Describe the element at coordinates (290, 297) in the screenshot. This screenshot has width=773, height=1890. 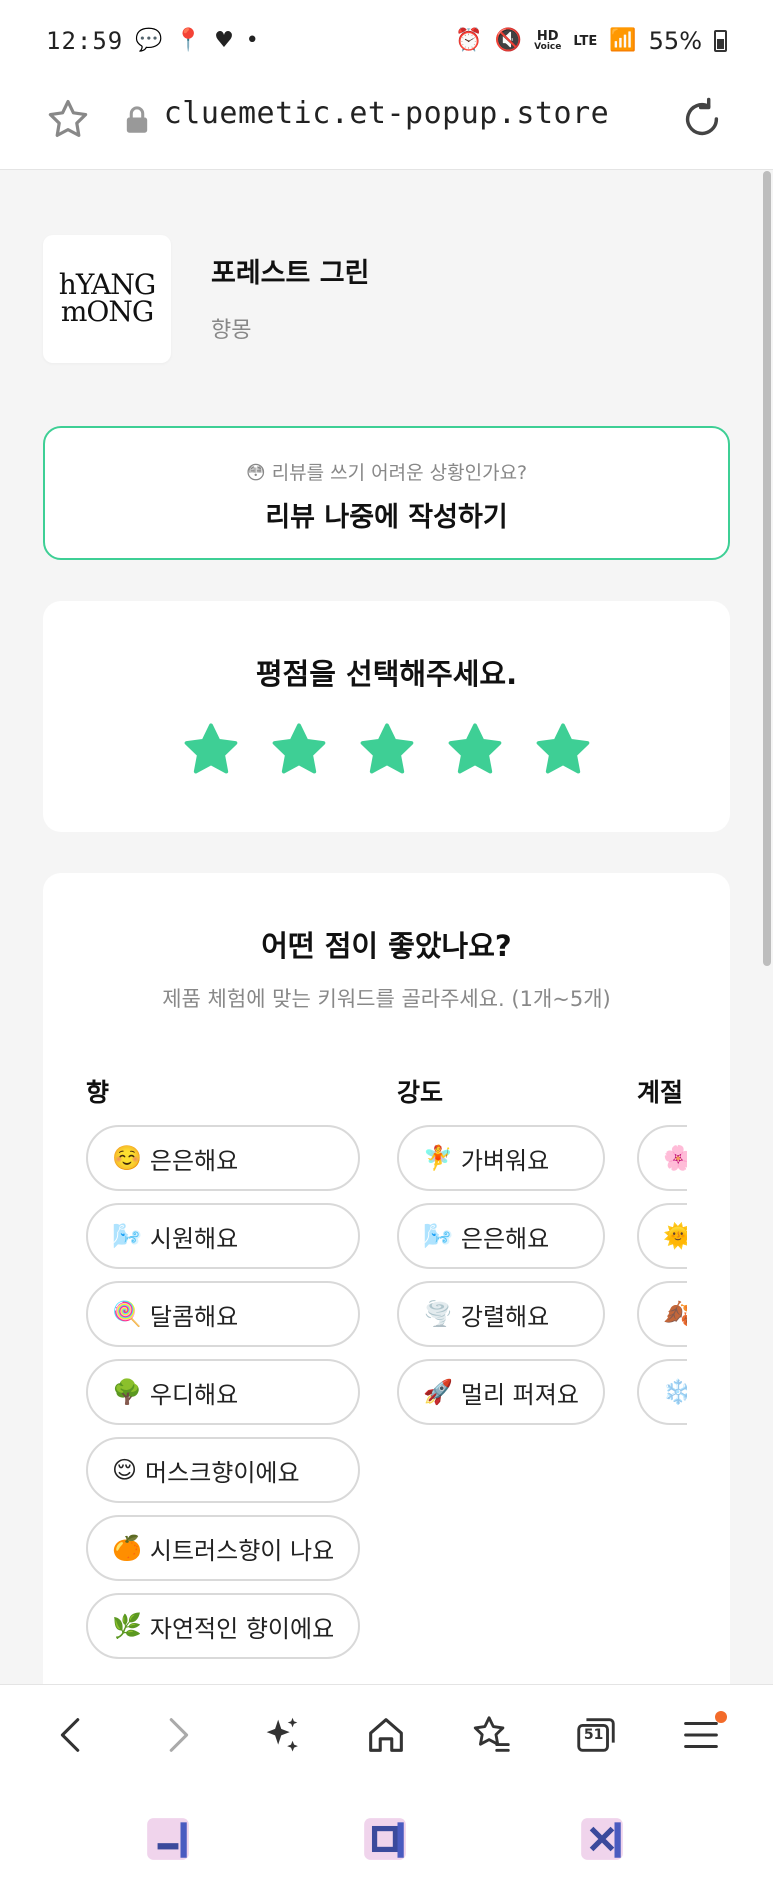
I see `product-info: 포레스트 그린 향몽` at that location.